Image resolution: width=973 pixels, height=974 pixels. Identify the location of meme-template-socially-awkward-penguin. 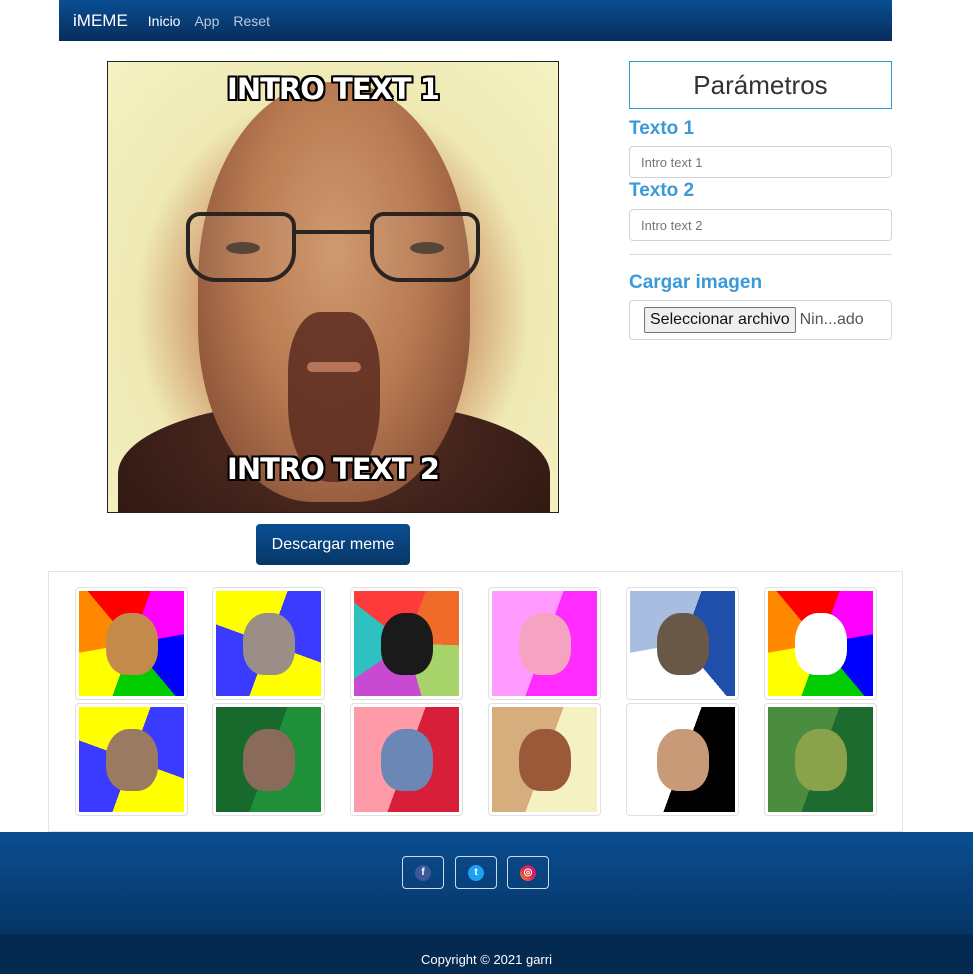
(682, 643).